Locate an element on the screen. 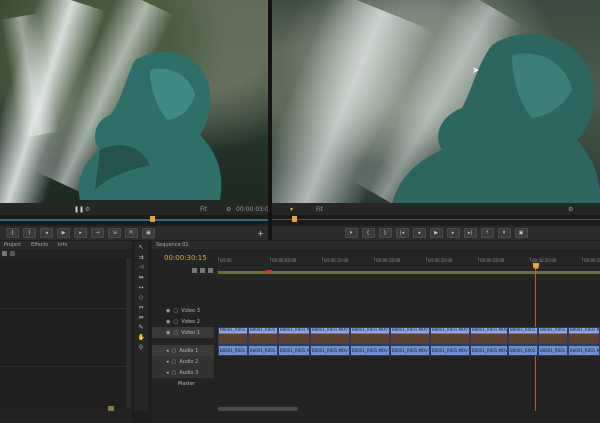 The width and height of the screenshot is (600, 423). track-audio-2: ◂ ▢ Audio 2 is located at coordinates (183, 361).